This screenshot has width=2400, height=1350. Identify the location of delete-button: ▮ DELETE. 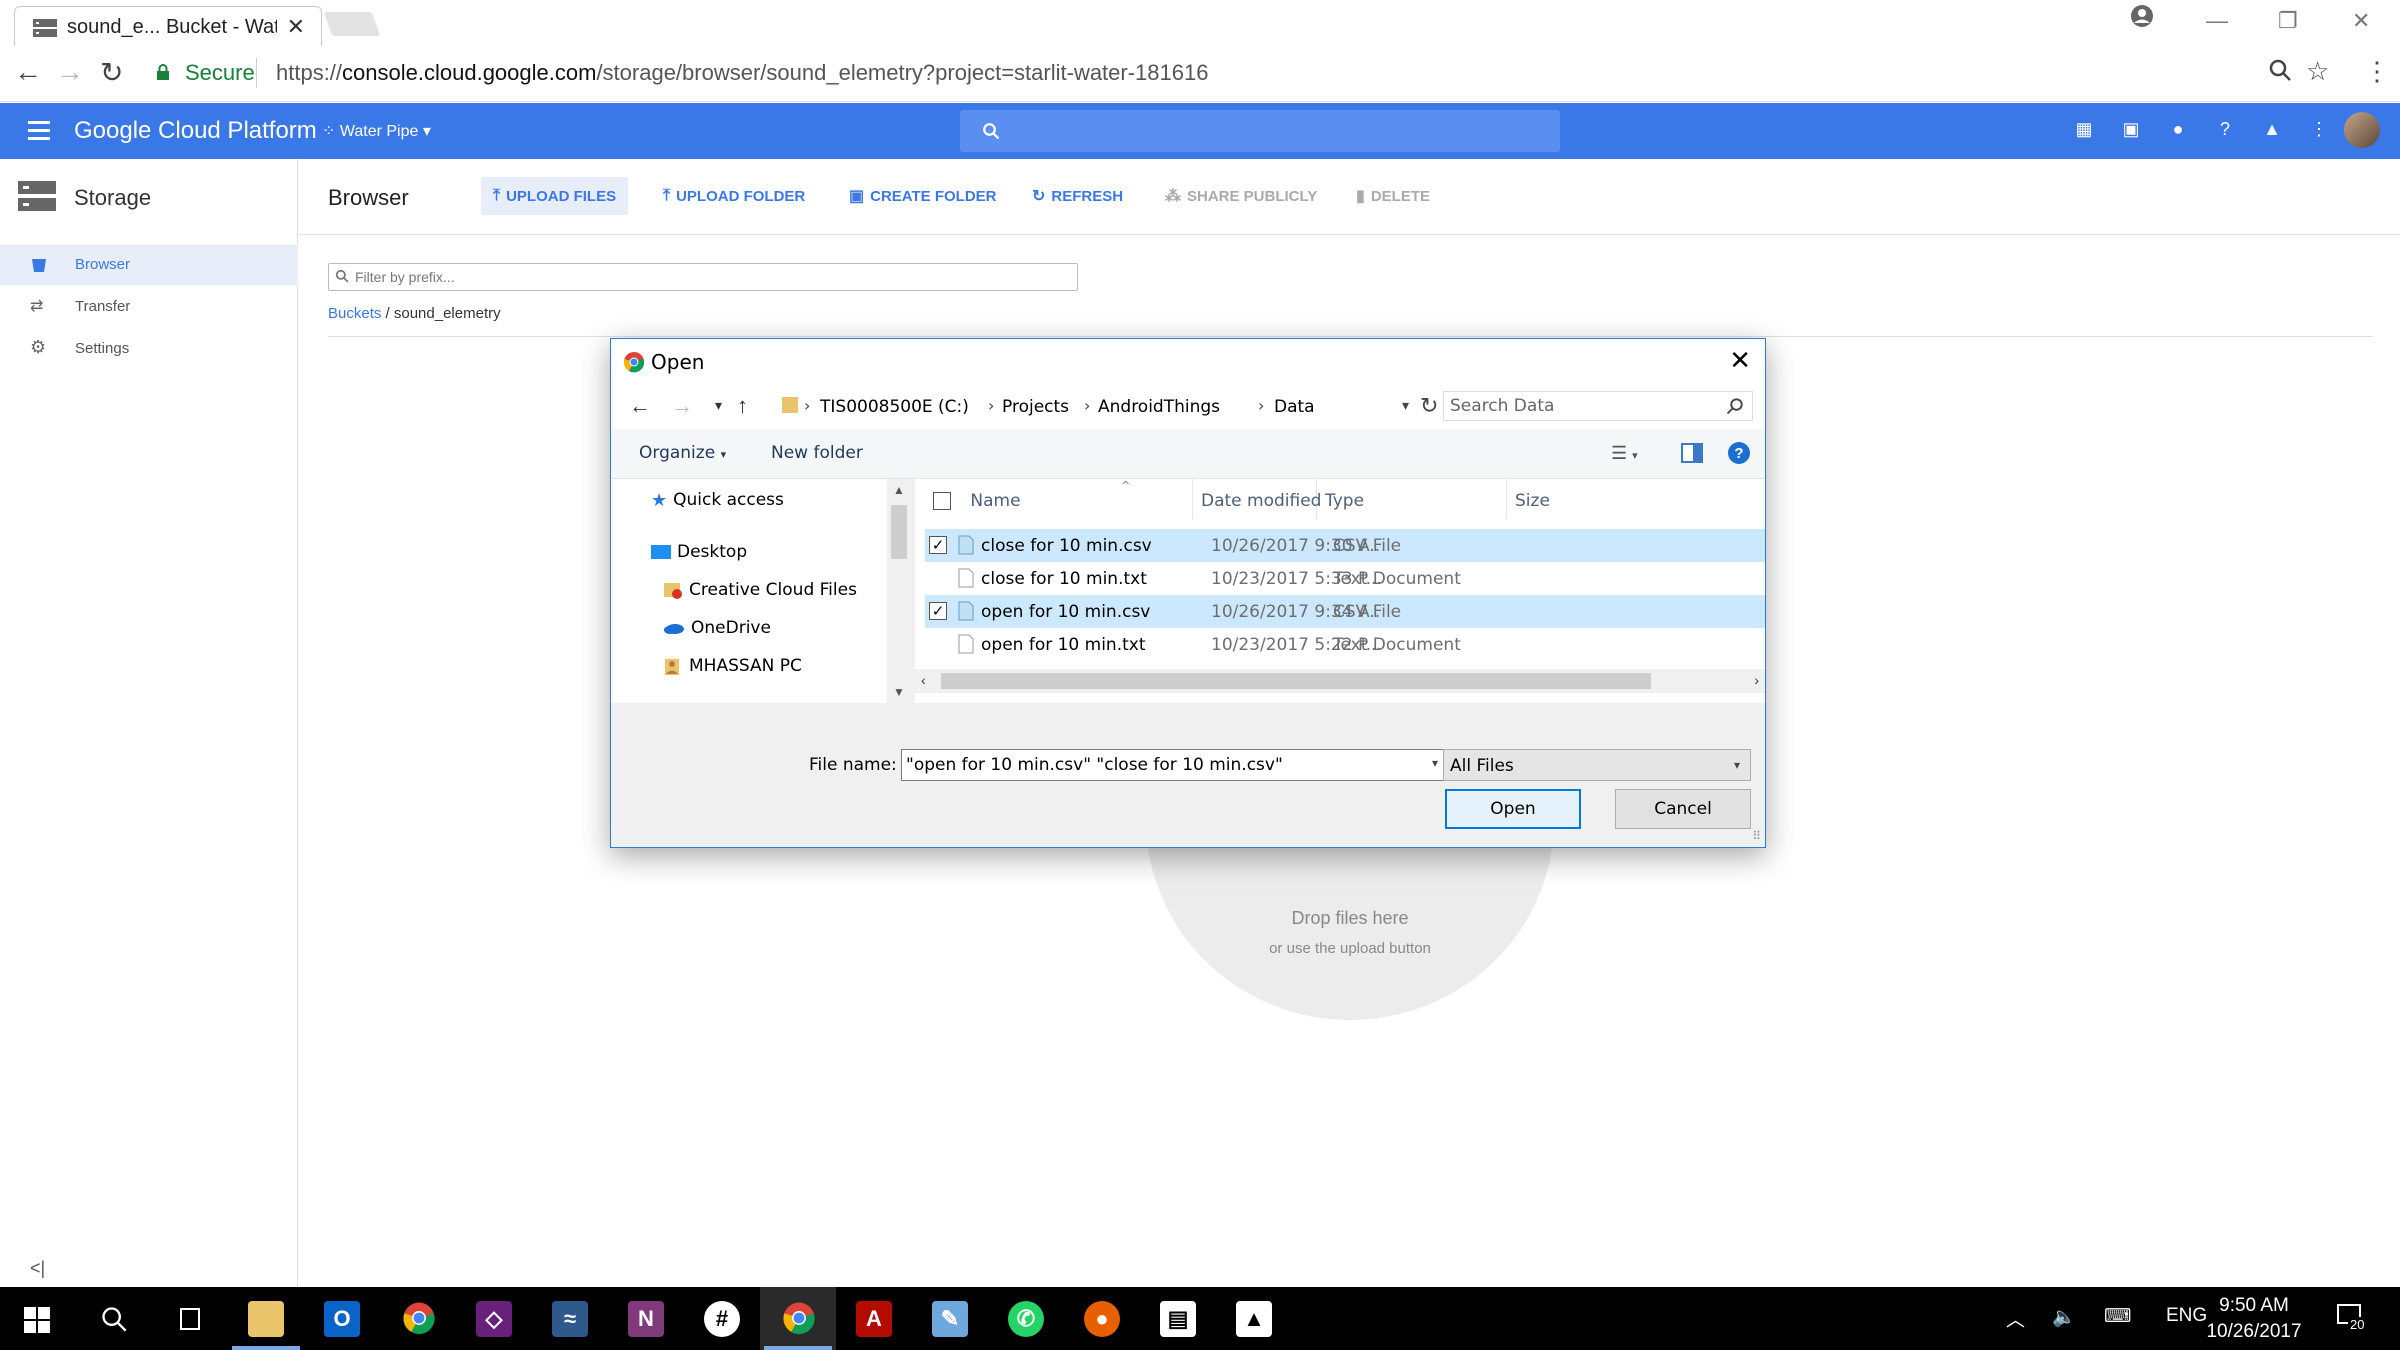
(1393, 196).